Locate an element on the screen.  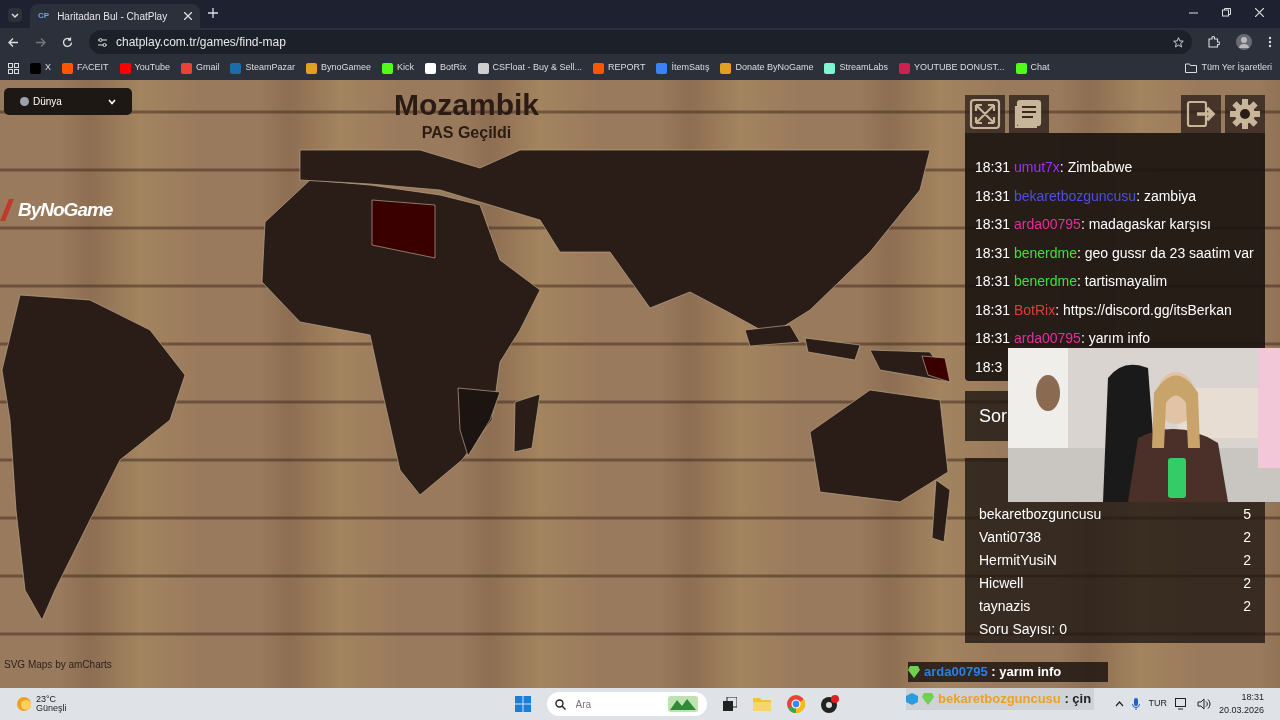
chat-message: 18:31 benerdme: tartismayalim is located at coordinates (1071, 281).